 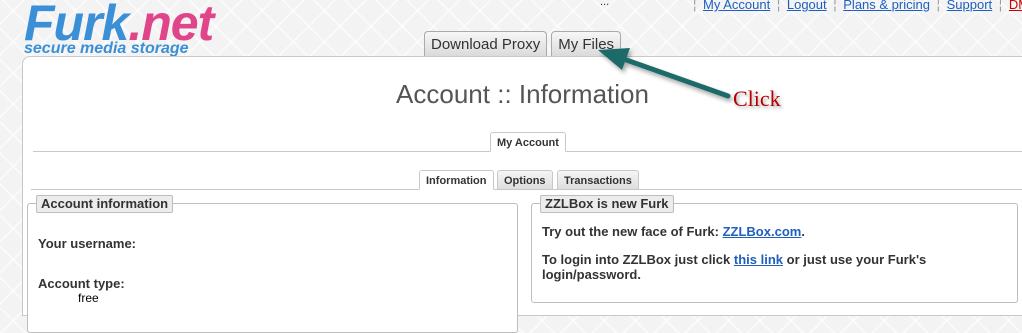 I want to click on account-info-legend: Account information, so click(x=105, y=204).